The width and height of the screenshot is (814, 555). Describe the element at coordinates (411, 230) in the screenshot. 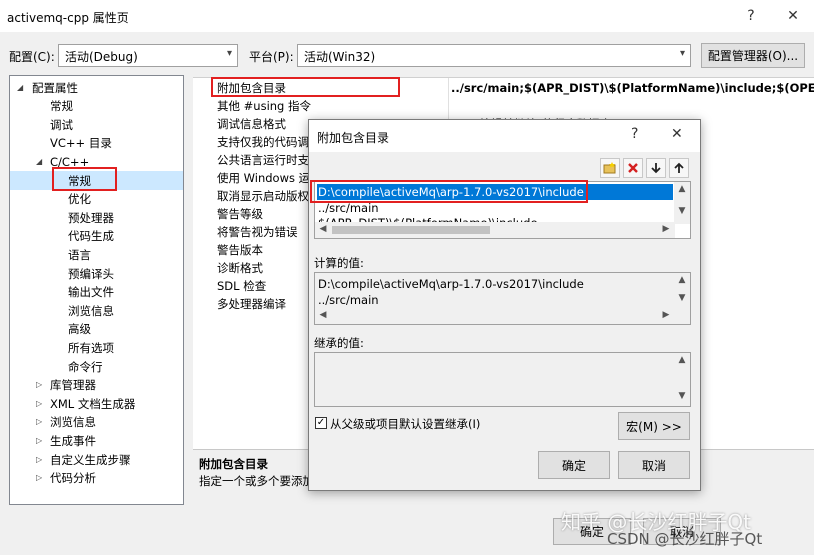

I see `scroll-thumb` at that location.